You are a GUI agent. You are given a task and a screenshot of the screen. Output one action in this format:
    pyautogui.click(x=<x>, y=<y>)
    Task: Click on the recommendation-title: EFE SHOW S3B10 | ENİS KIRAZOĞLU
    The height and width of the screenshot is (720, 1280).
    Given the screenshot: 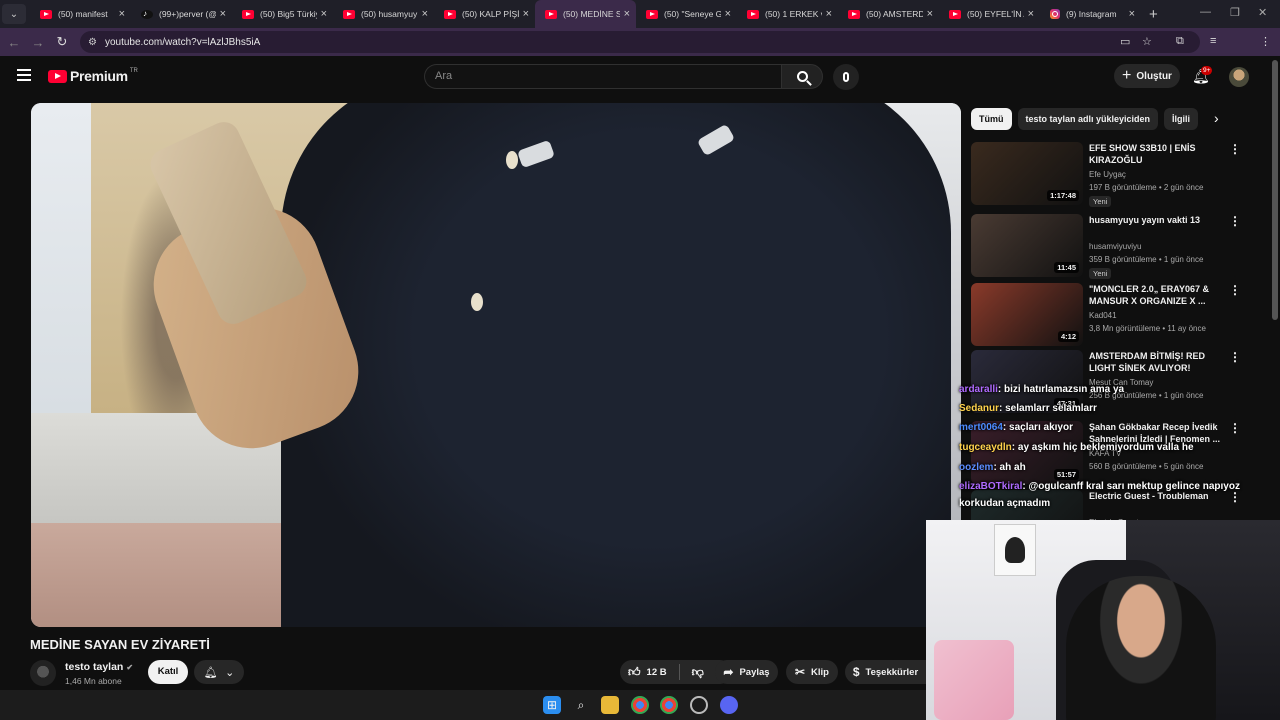 What is the action you would take?
    pyautogui.click(x=1159, y=154)
    